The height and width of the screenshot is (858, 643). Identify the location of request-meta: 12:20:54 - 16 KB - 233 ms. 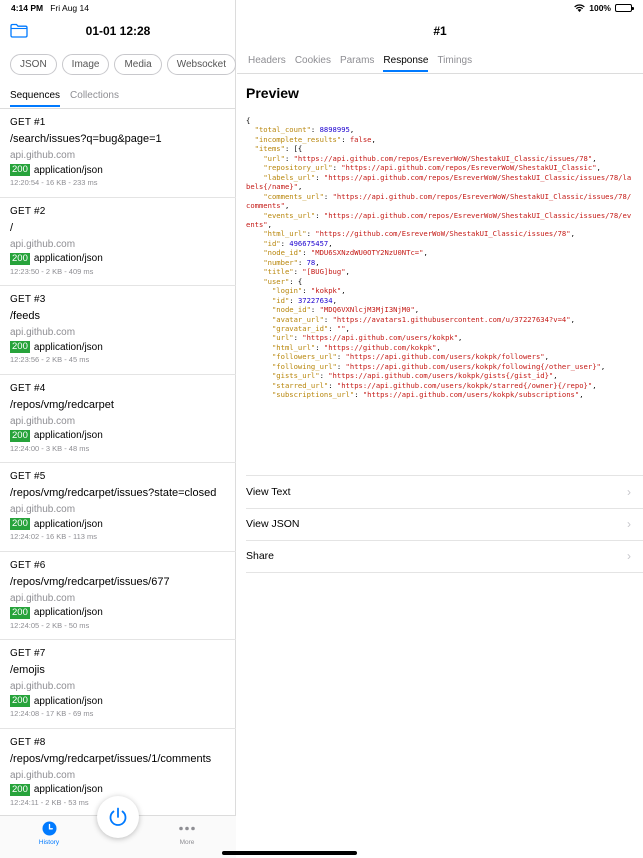
(54, 182).